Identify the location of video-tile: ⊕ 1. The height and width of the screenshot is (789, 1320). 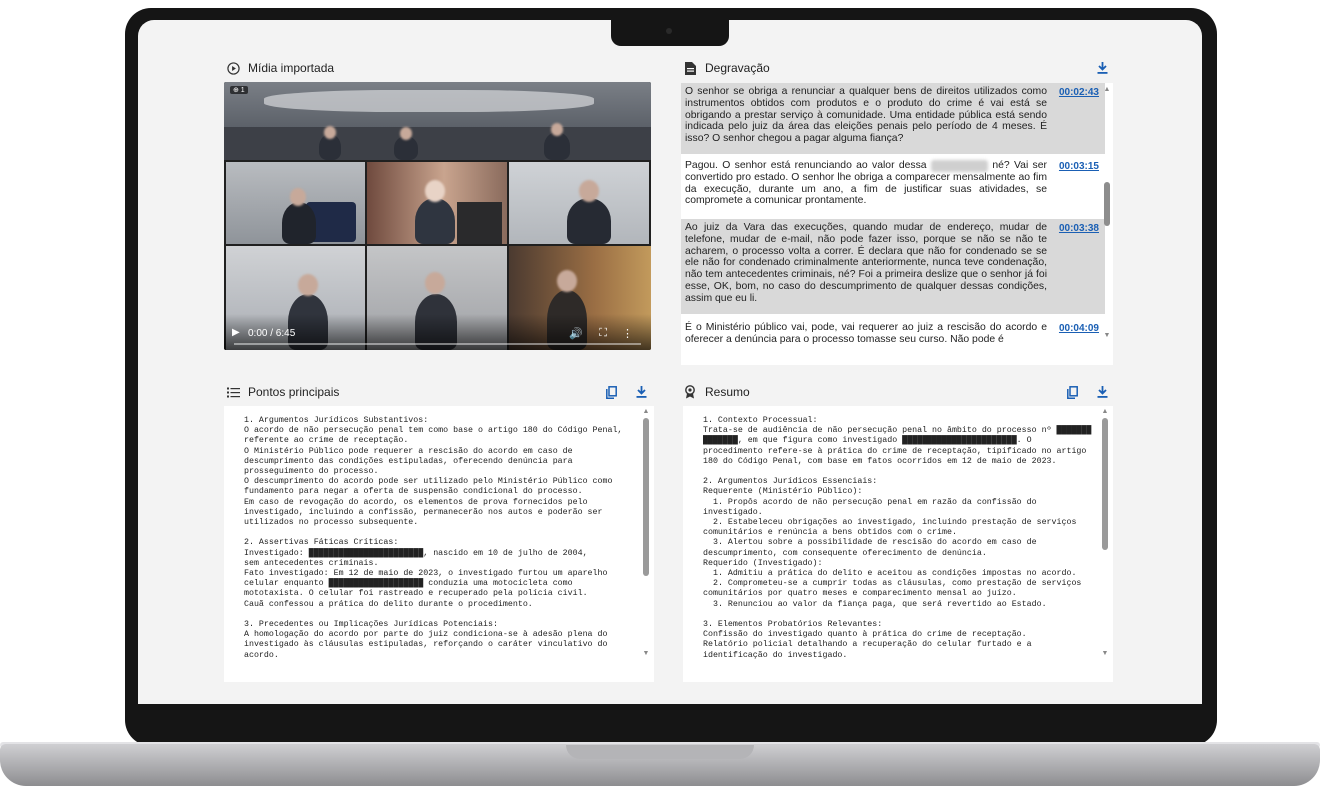
(437, 121).